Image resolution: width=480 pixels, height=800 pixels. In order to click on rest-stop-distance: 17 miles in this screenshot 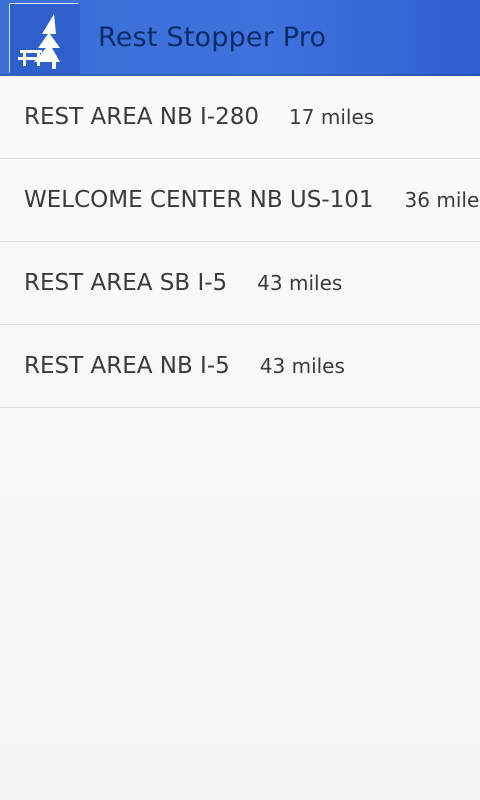, I will do `click(332, 117)`.